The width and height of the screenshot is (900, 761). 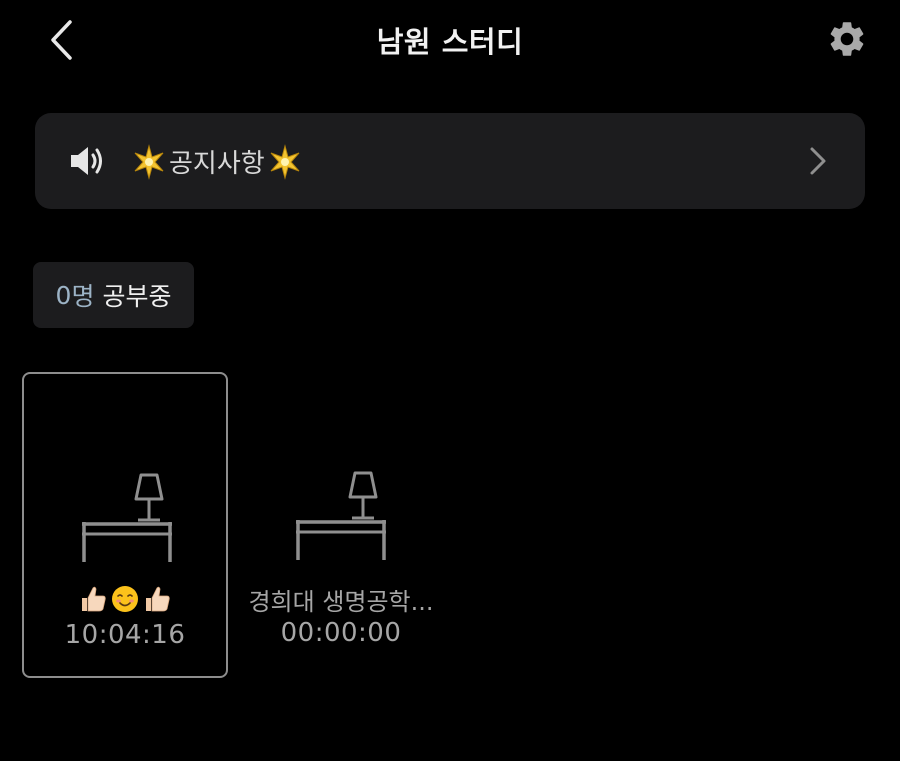 I want to click on gear-icon, so click(x=847, y=39).